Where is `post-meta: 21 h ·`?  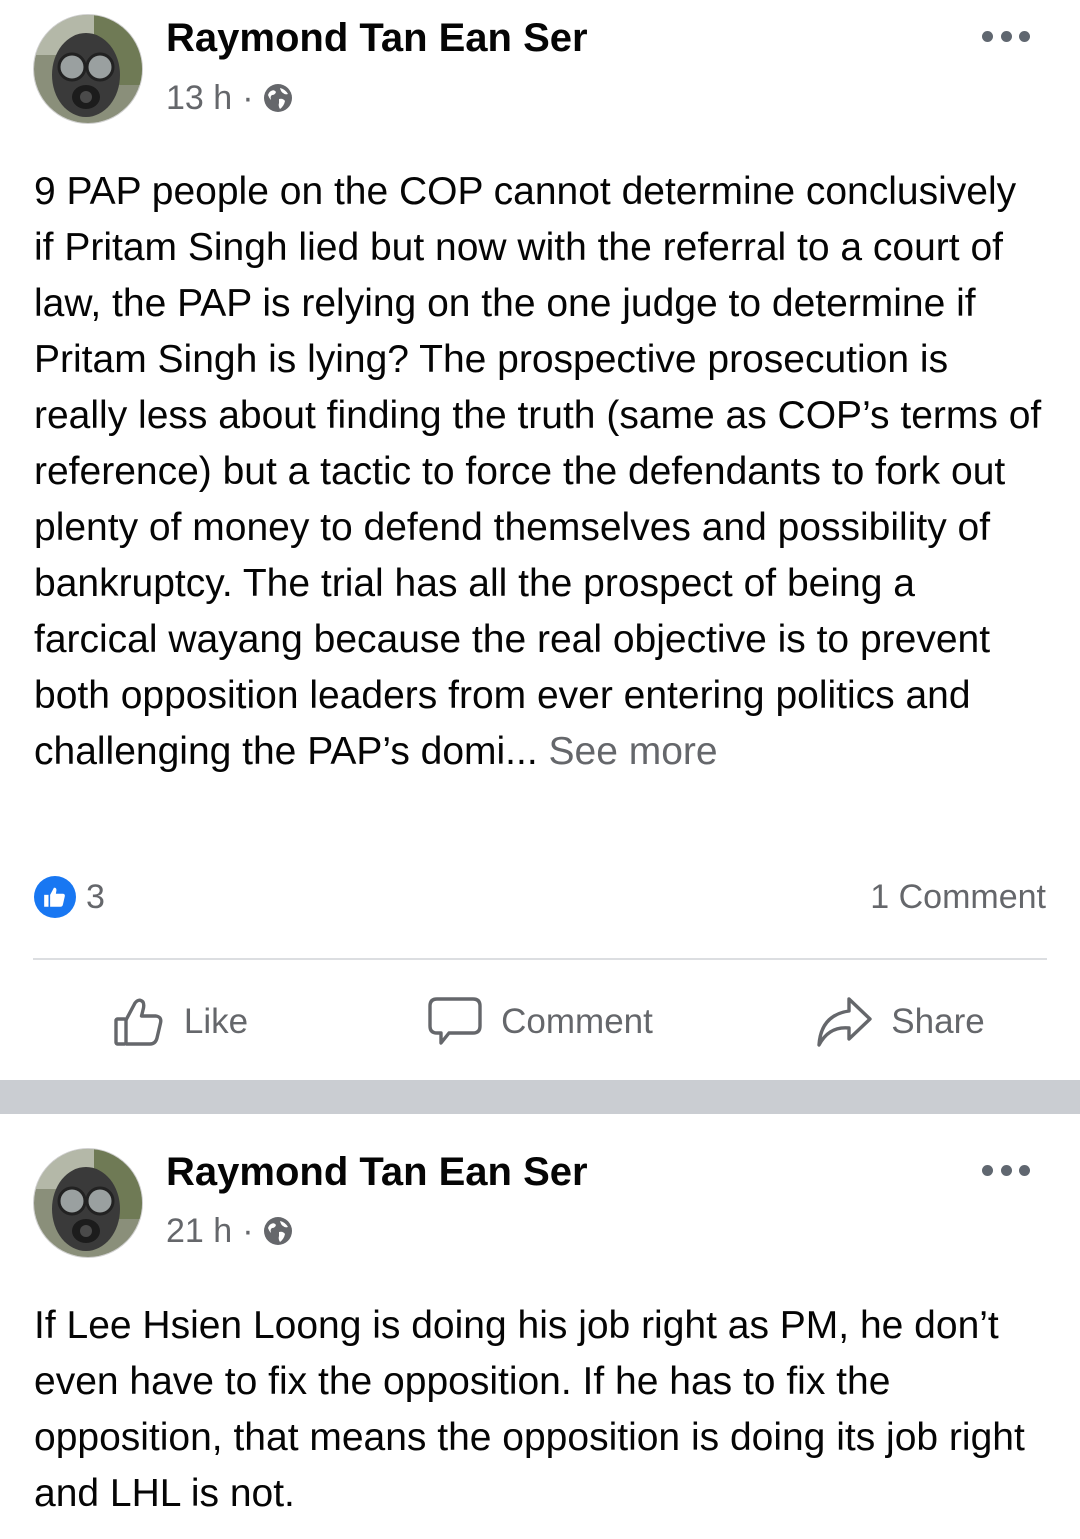 post-meta: 21 h · is located at coordinates (230, 1231).